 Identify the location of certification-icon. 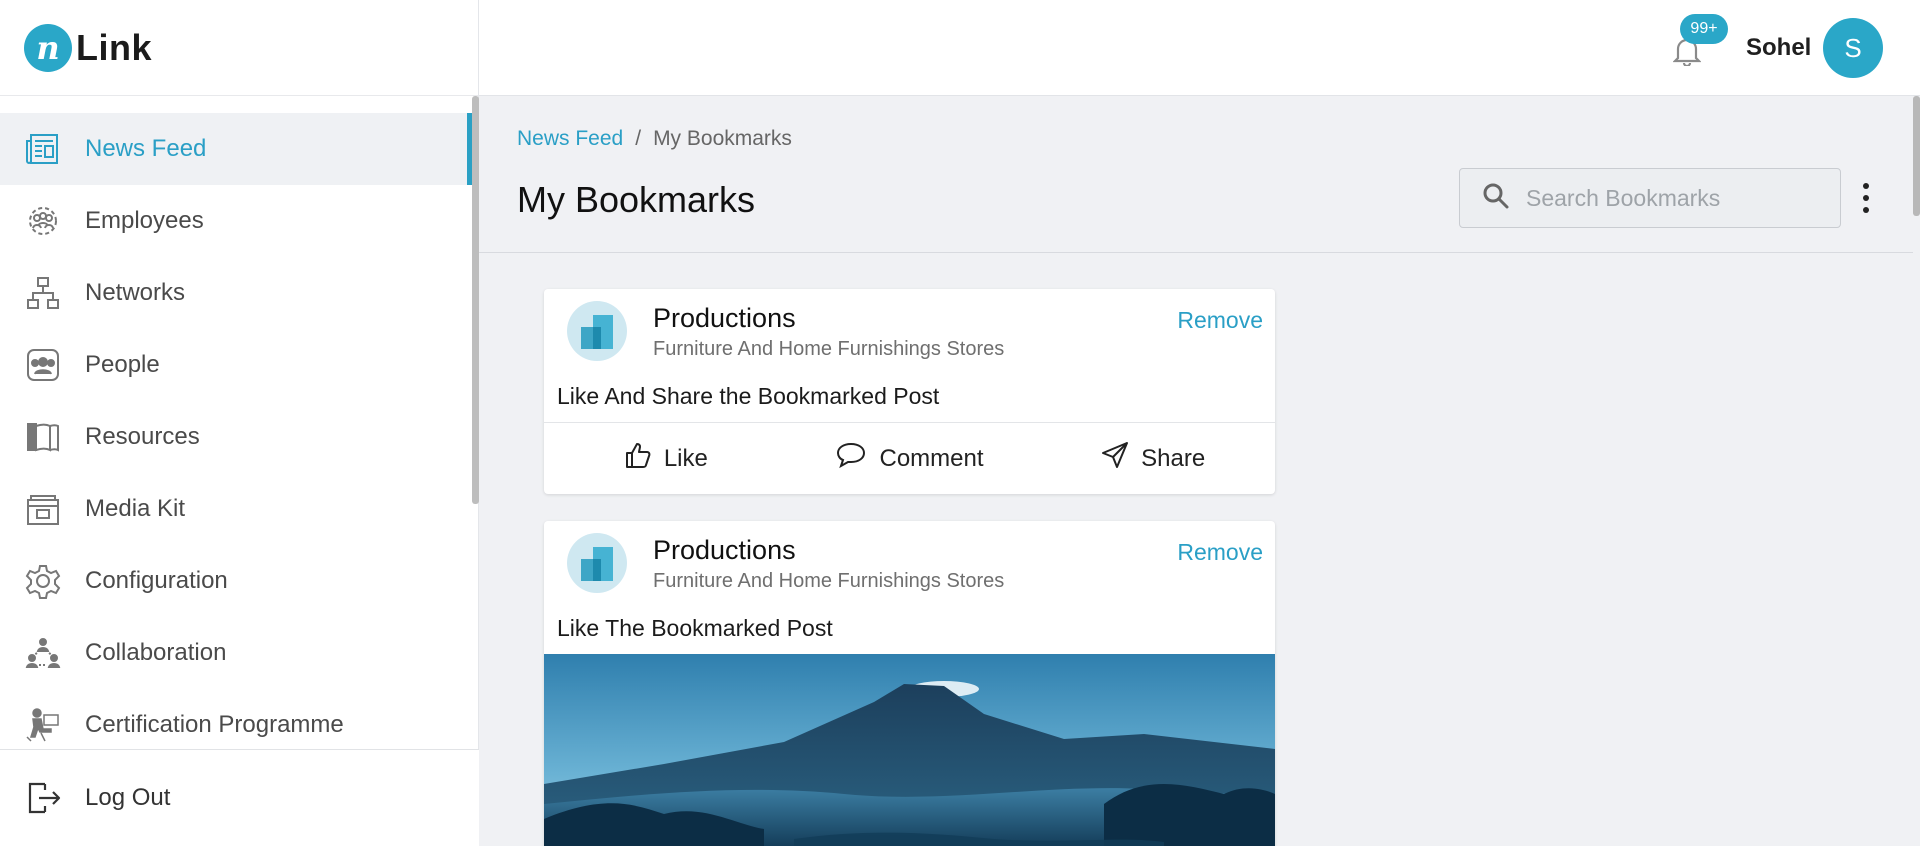
(42, 725).